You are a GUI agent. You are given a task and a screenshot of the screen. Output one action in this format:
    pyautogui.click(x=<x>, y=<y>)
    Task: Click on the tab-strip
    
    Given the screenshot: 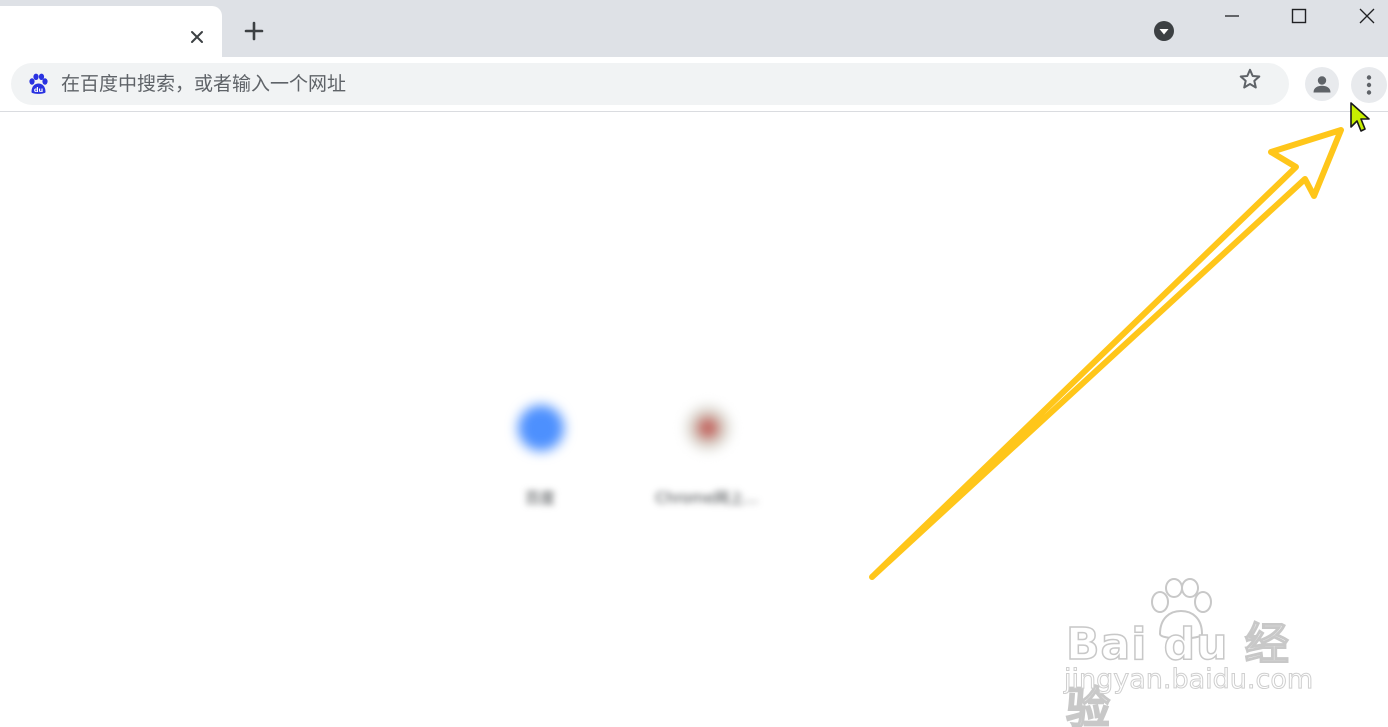 What is the action you would take?
    pyautogui.click(x=694, y=28)
    